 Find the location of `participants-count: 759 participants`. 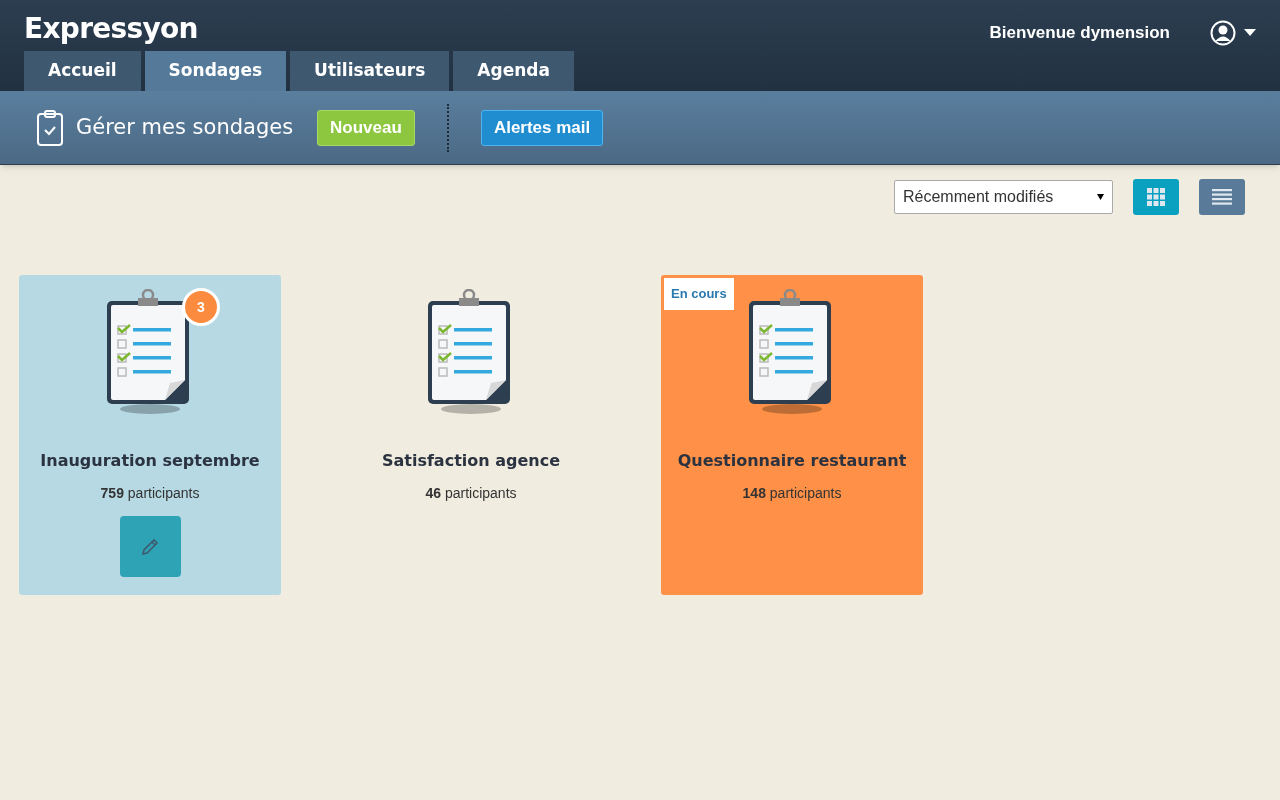

participants-count: 759 participants is located at coordinates (150, 493).